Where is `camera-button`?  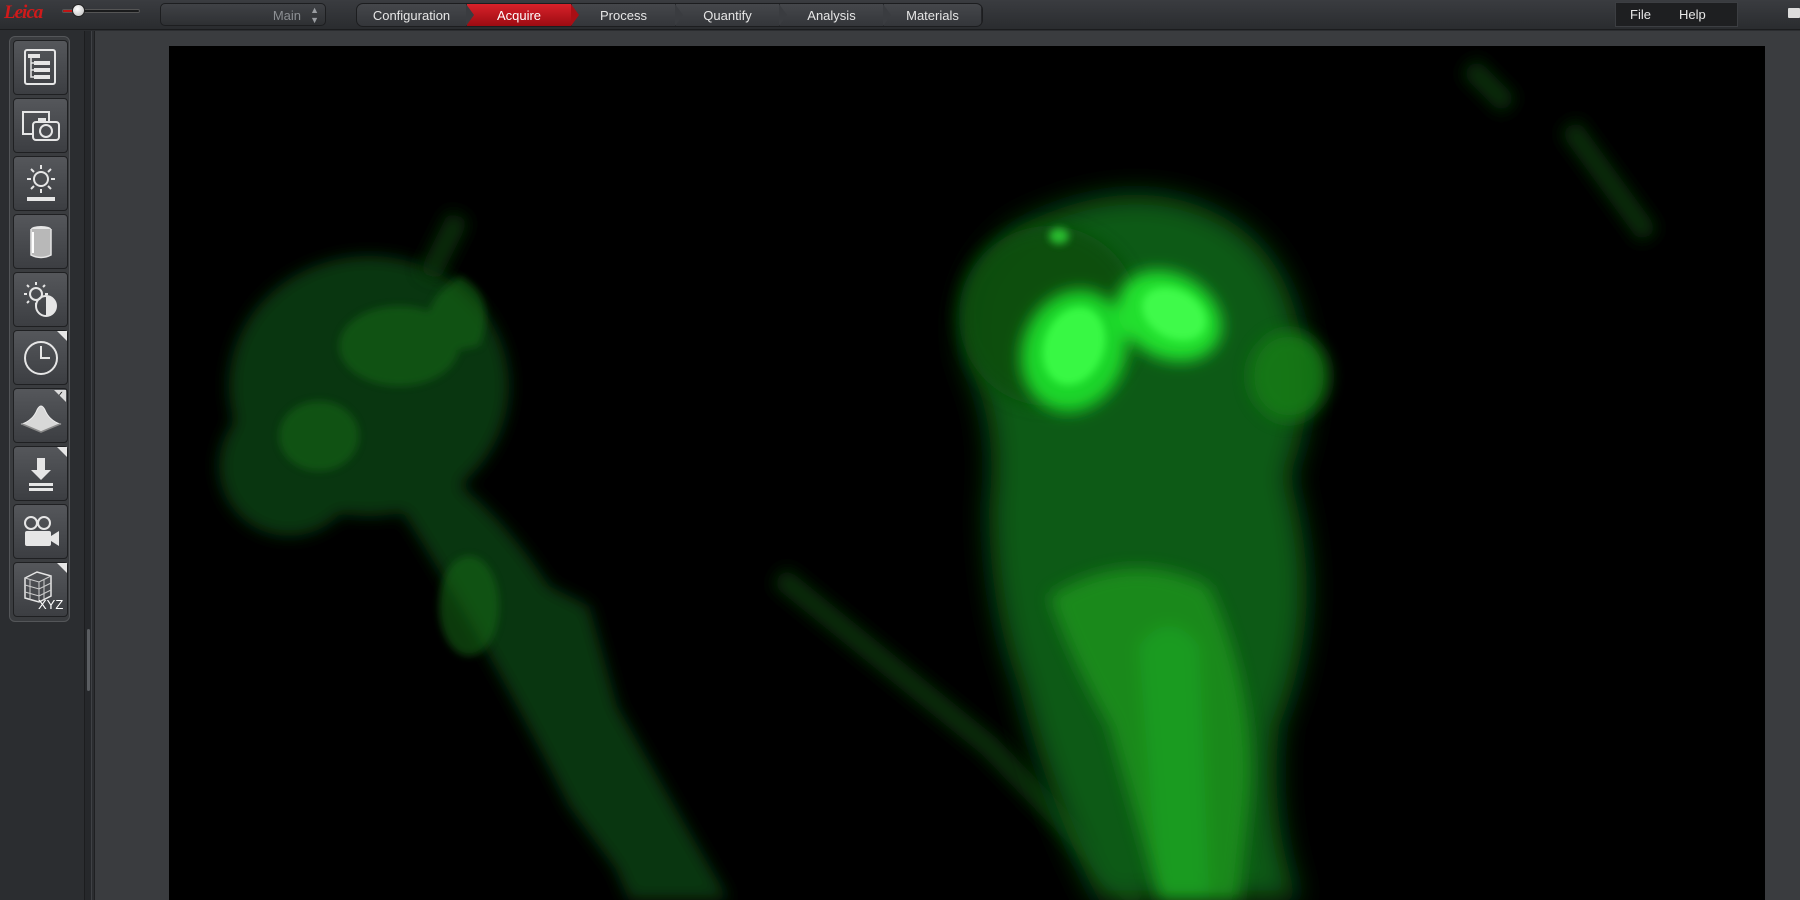 camera-button is located at coordinates (40, 125).